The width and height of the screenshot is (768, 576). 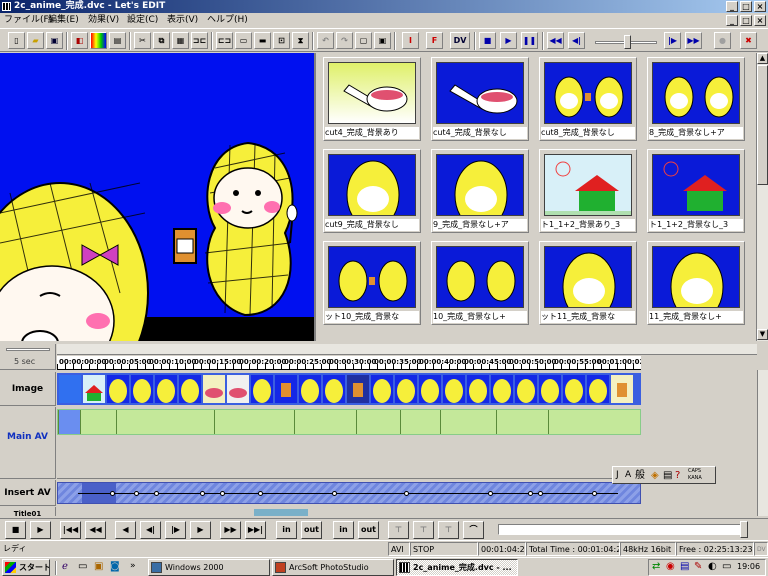 What do you see at coordinates (95, 530) in the screenshot?
I see `previous-clip-icon: ◀◀` at bounding box center [95, 530].